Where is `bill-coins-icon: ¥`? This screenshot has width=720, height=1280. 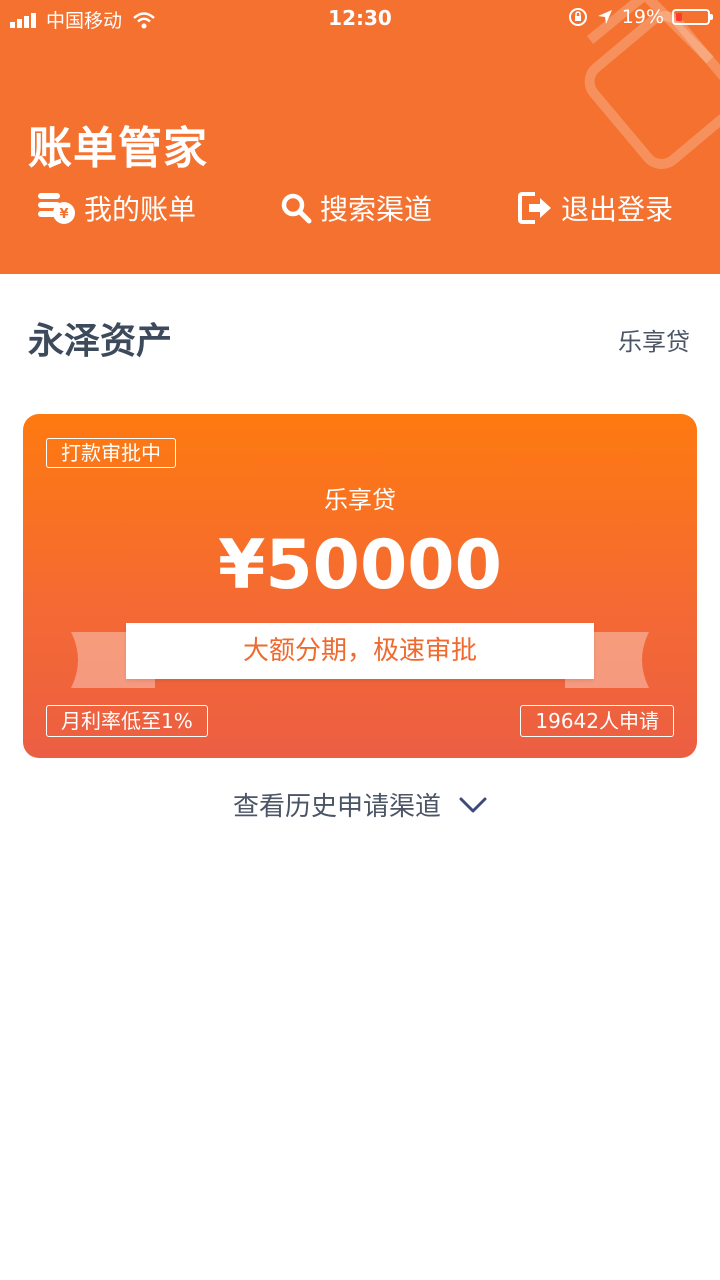 bill-coins-icon: ¥ is located at coordinates (56, 208).